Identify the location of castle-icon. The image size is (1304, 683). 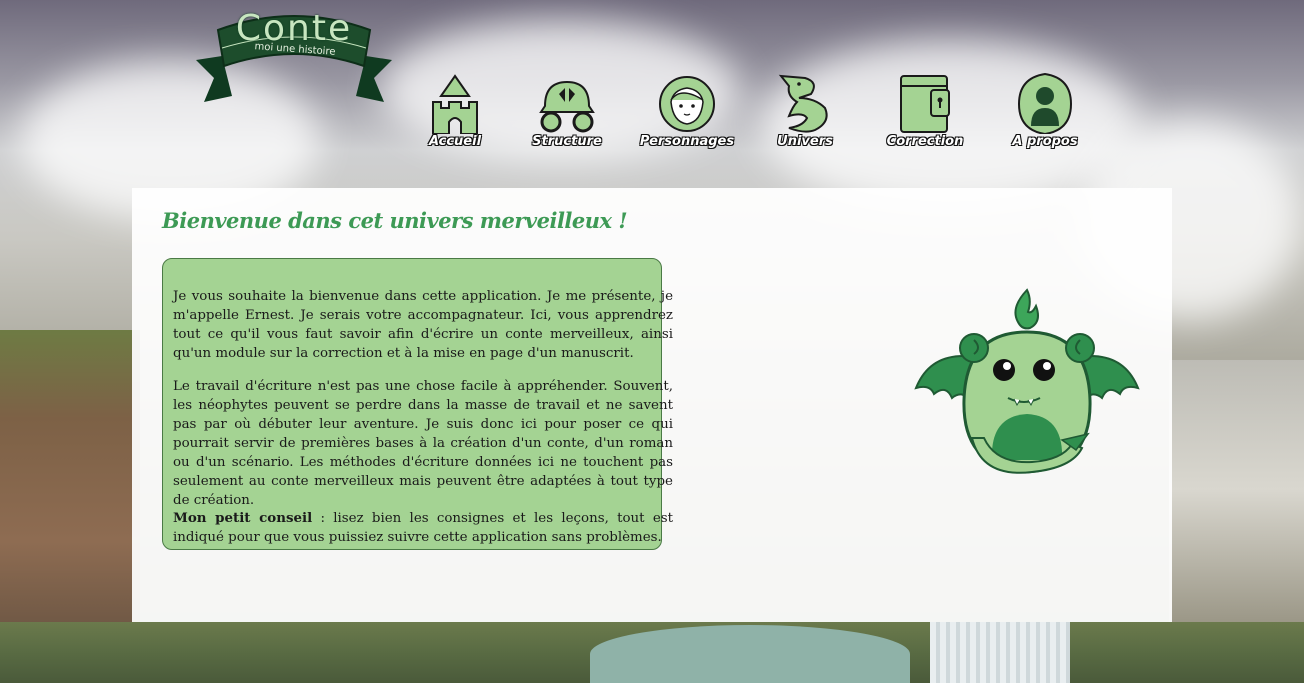
(455, 104).